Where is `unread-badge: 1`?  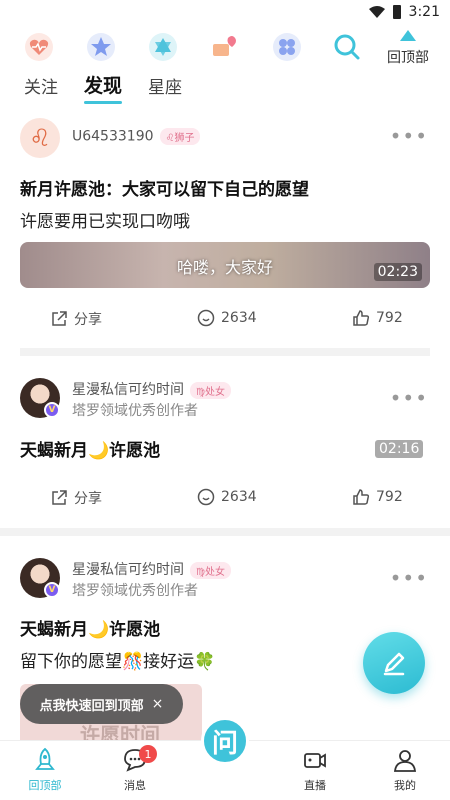
unread-badge: 1 is located at coordinates (148, 754).